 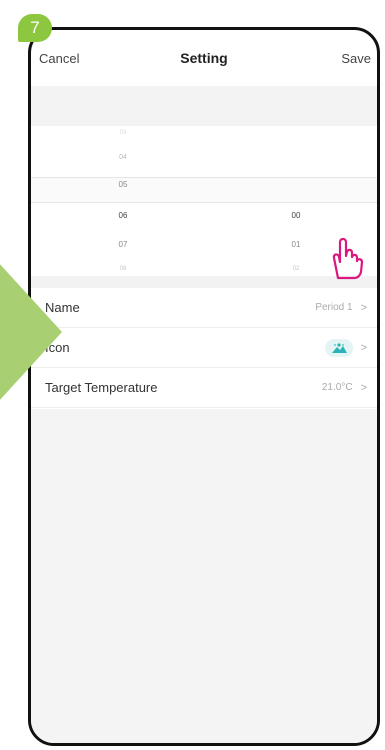 What do you see at coordinates (334, 307) in the screenshot?
I see `name-value: Period 1` at bounding box center [334, 307].